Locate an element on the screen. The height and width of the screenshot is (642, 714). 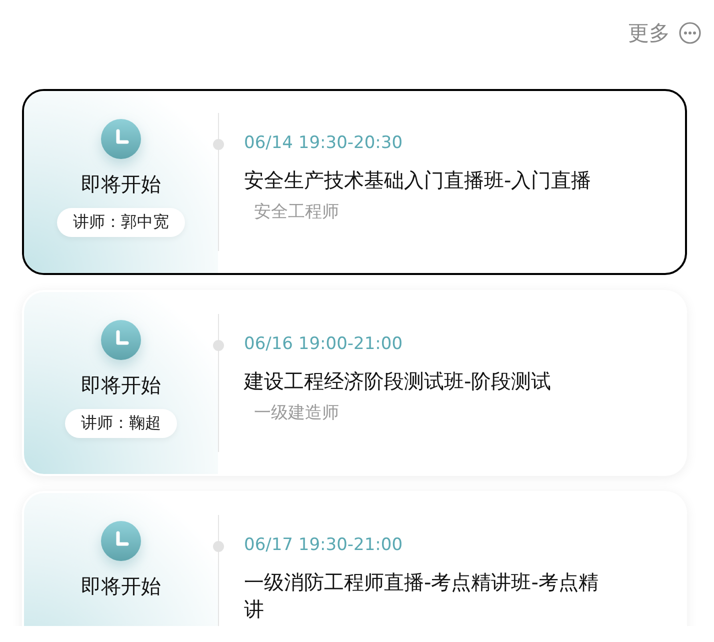
session-title: 建设工程经济阶段测试班-阶段测试 is located at coordinates (398, 381).